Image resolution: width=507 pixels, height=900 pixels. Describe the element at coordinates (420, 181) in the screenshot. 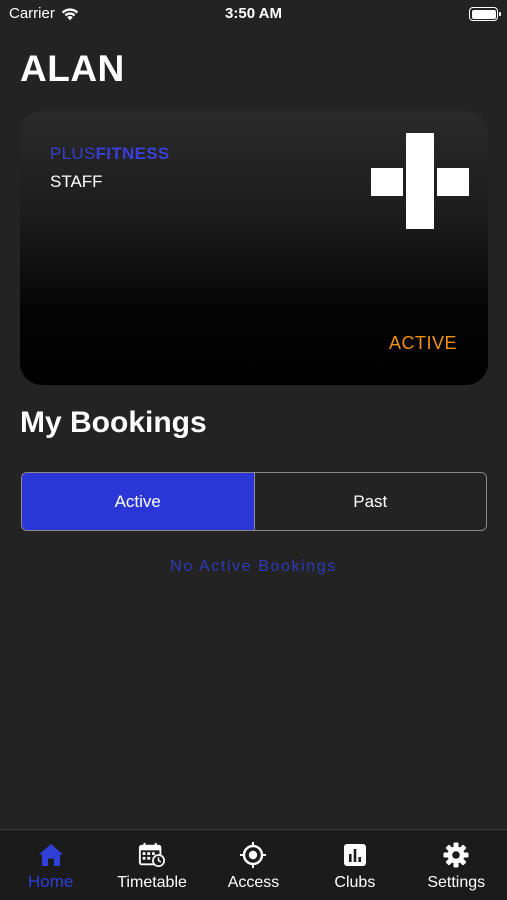

I see `plus-icon` at that location.